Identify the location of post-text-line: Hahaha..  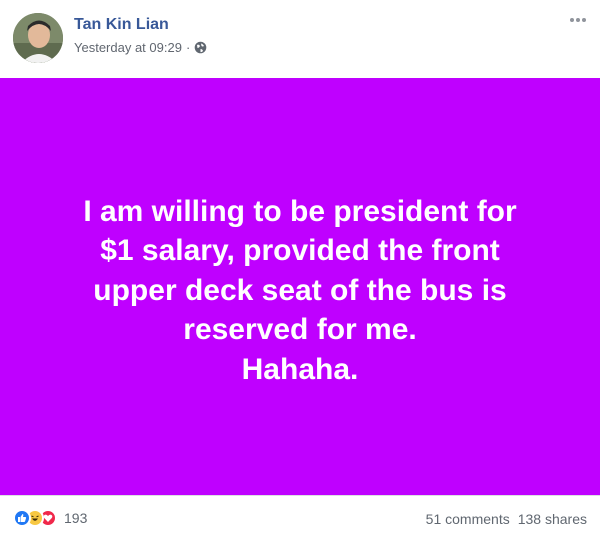
(300, 369).